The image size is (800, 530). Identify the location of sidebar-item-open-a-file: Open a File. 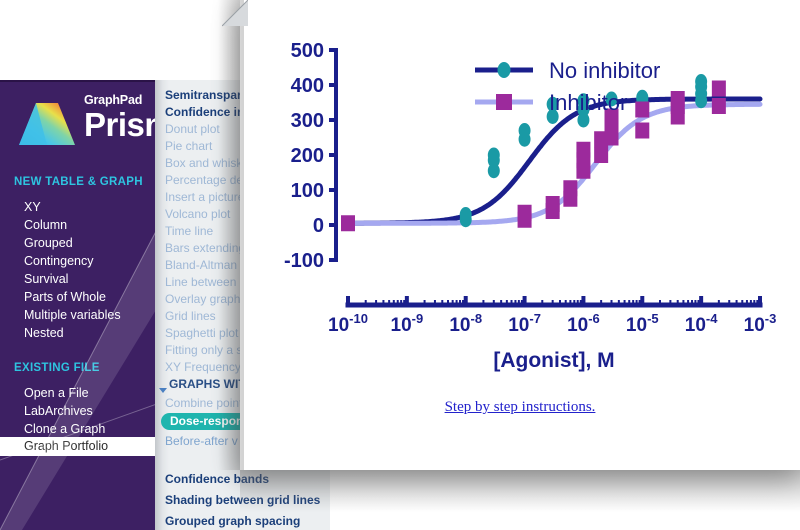
(56, 393).